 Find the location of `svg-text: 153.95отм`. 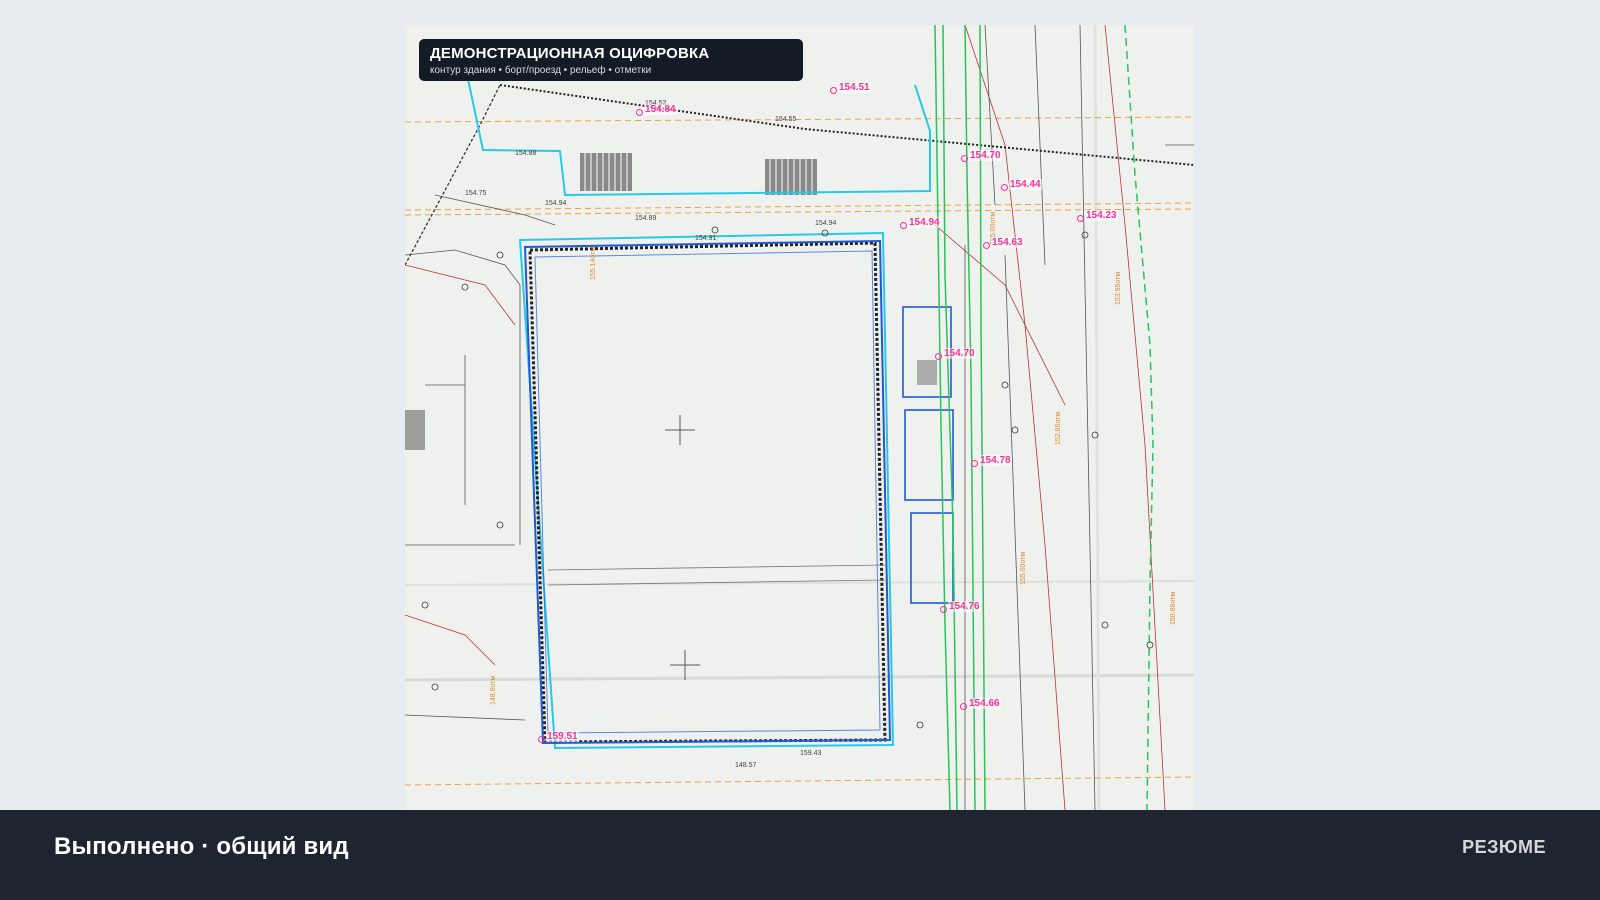

svg-text: 153.95отм is located at coordinates (1118, 288).